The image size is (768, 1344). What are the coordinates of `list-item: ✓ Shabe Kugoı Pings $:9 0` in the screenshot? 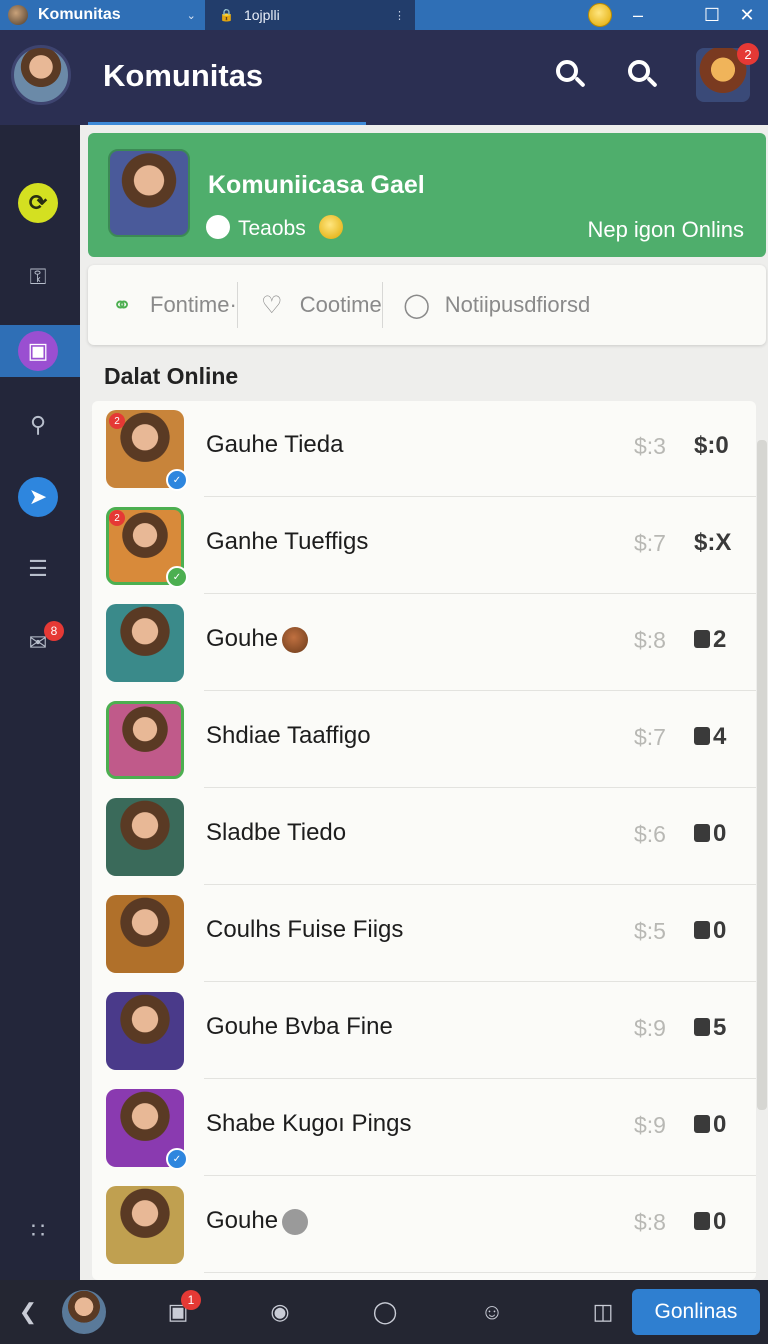 It's located at (424, 1128).